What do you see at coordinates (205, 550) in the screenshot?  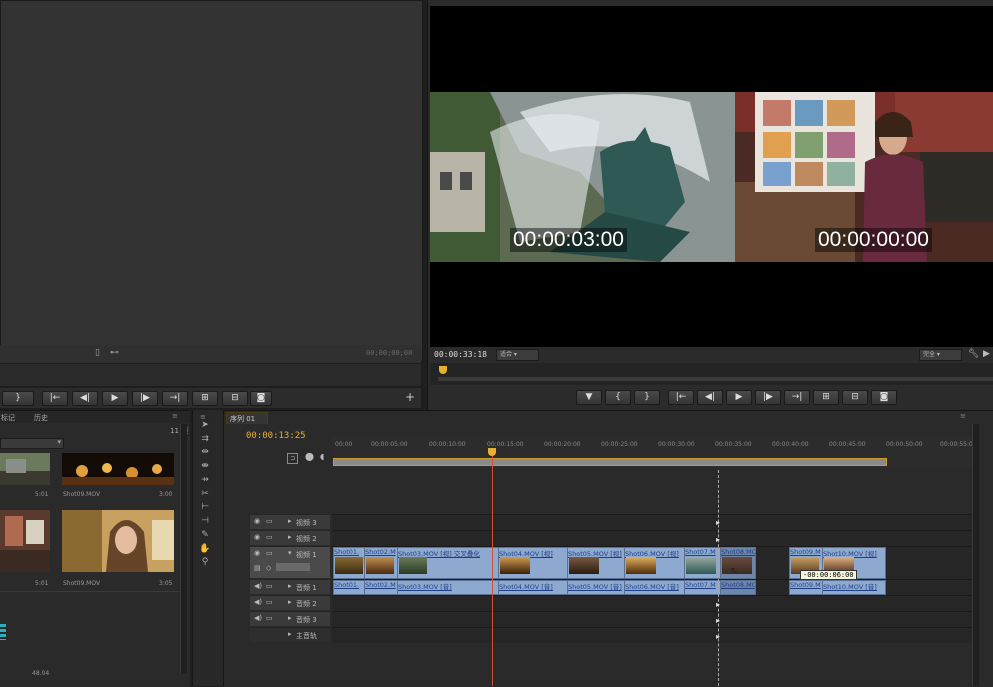 I see `hand-tool-icon: ✋` at bounding box center [205, 550].